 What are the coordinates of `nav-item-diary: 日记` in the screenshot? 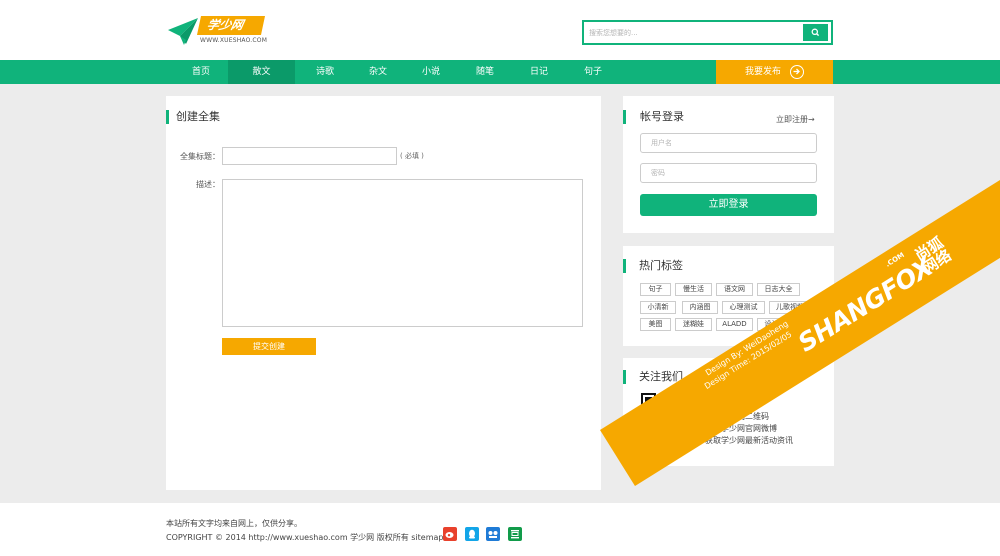 It's located at (539, 72).